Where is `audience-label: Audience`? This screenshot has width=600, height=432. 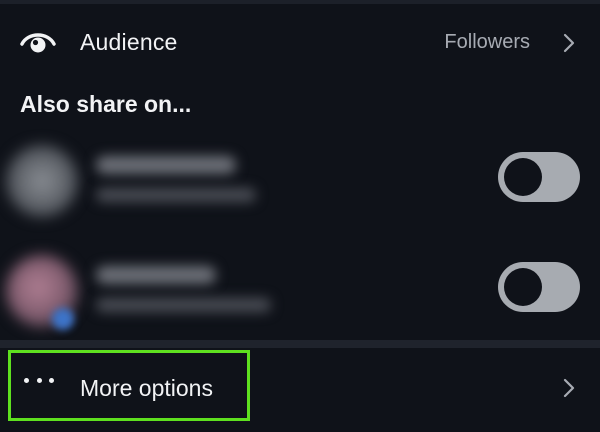 audience-label: Audience is located at coordinates (129, 42).